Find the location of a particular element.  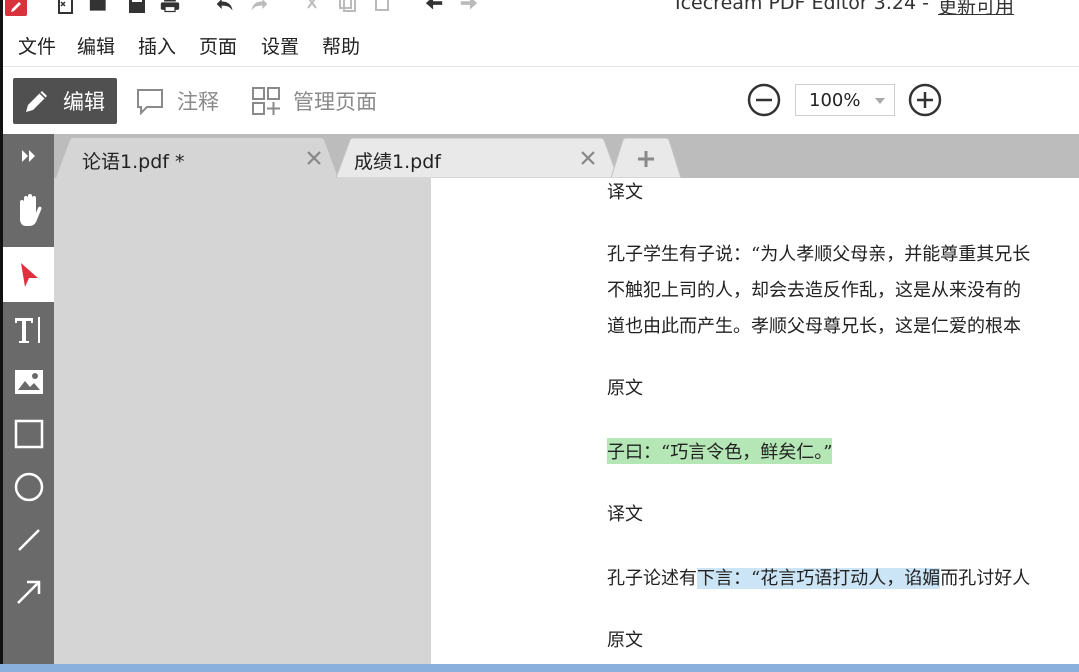

plus-circle-icon is located at coordinates (925, 100).